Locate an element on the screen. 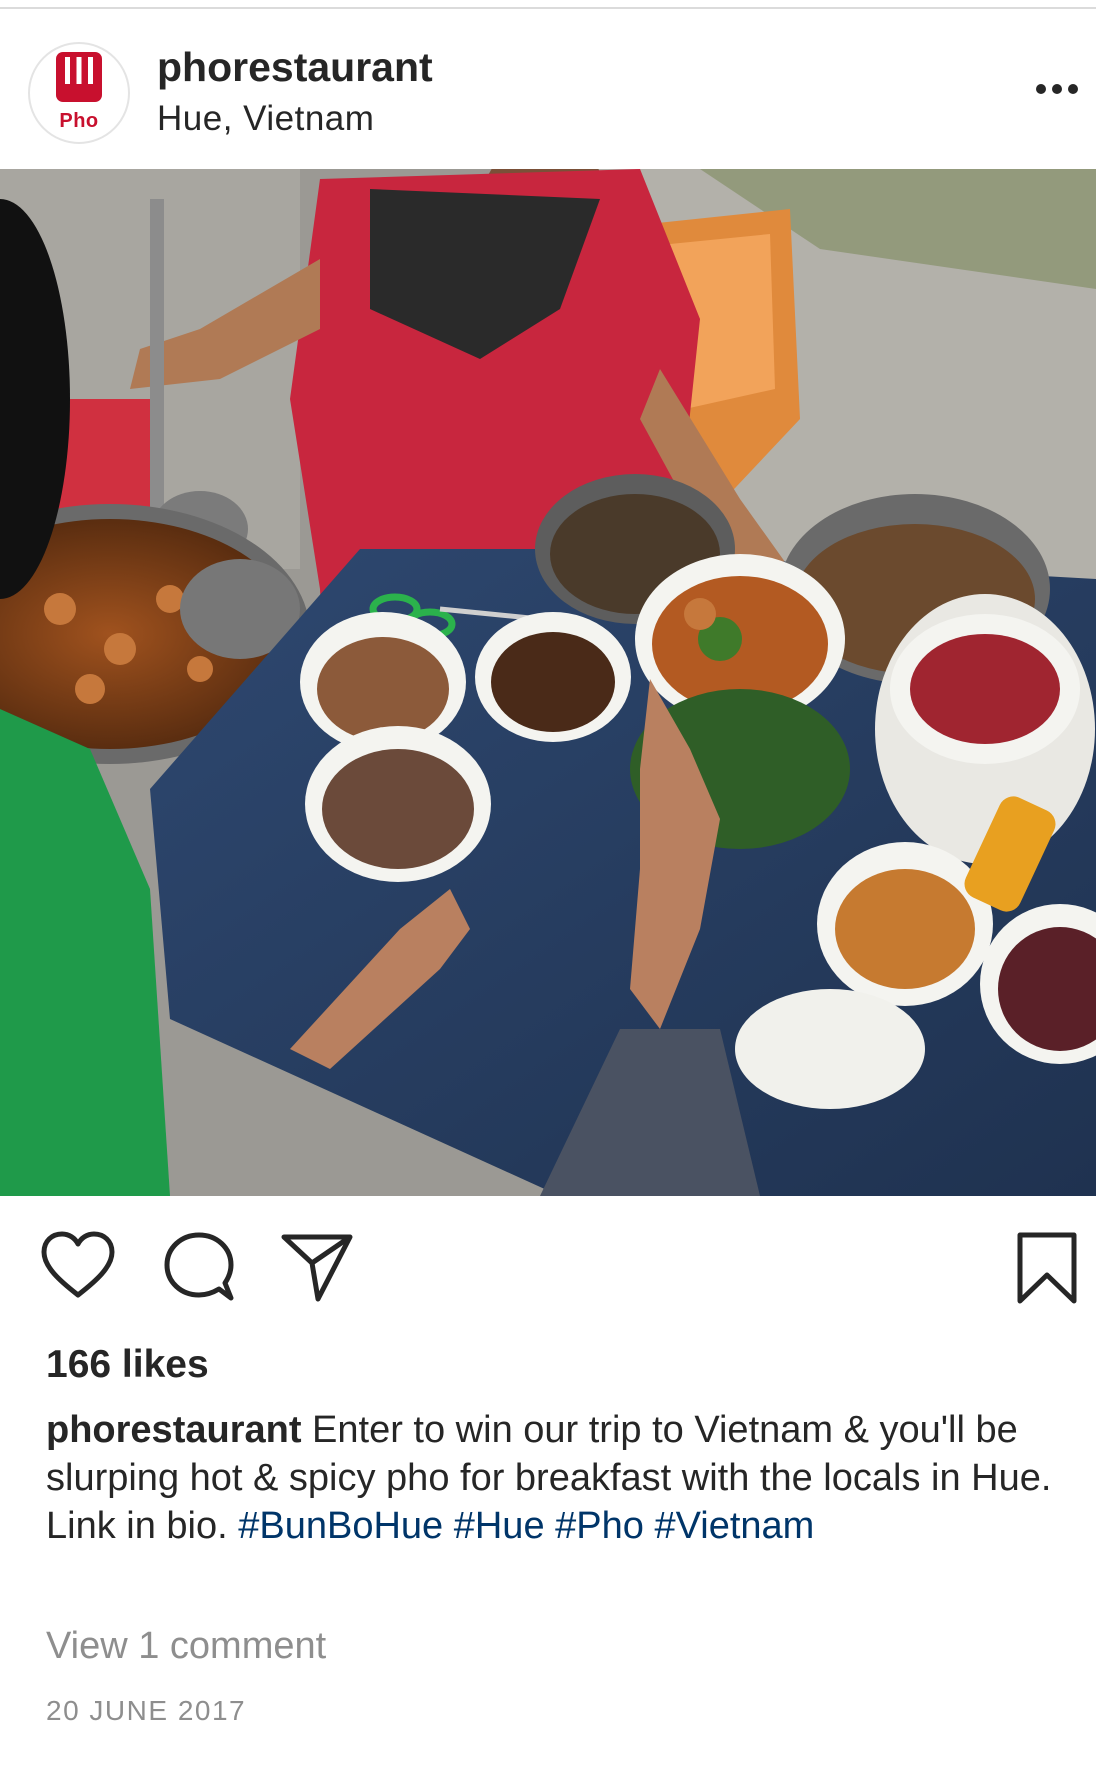  ellipsis-horizontal-icon is located at coordinates (1057, 89).